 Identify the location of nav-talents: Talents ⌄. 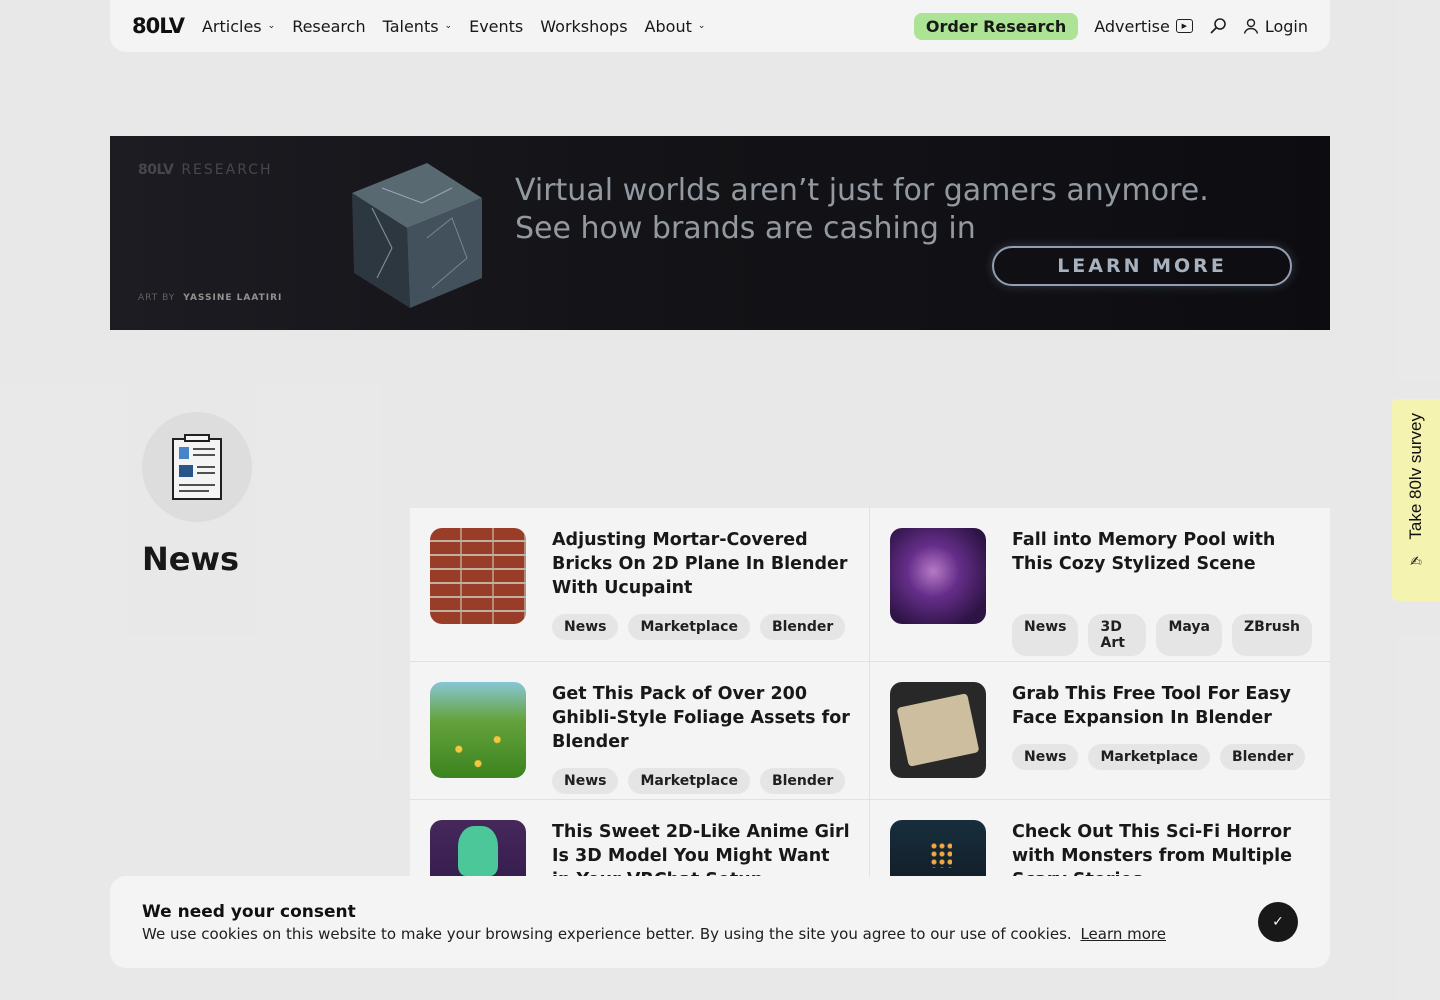
(418, 26).